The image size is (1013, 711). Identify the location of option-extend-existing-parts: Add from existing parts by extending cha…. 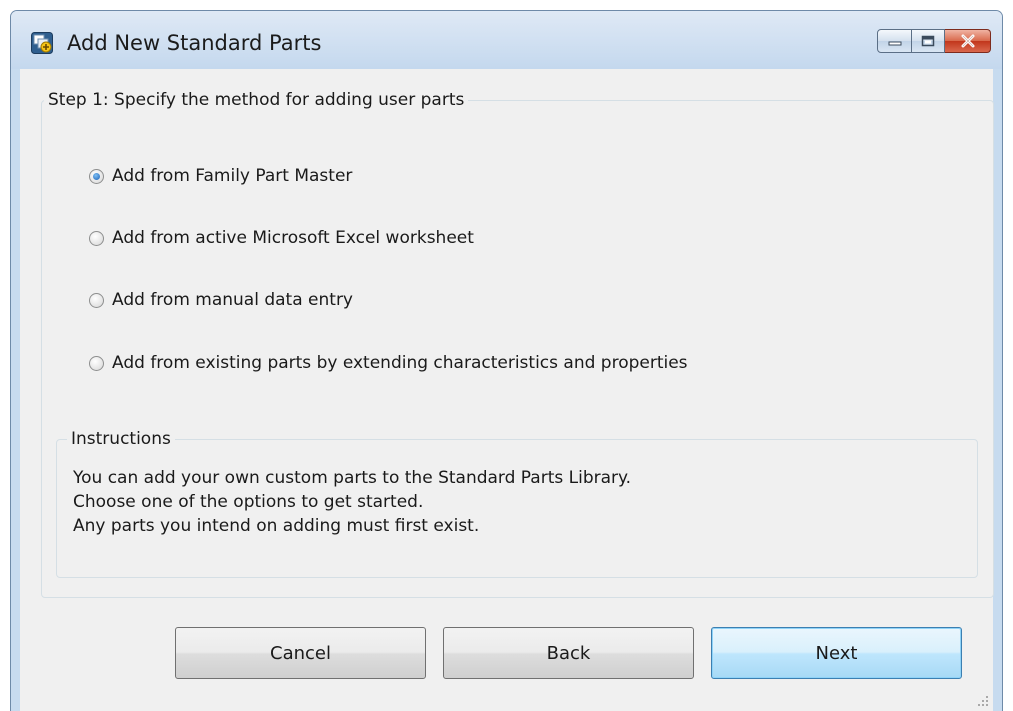
(388, 363).